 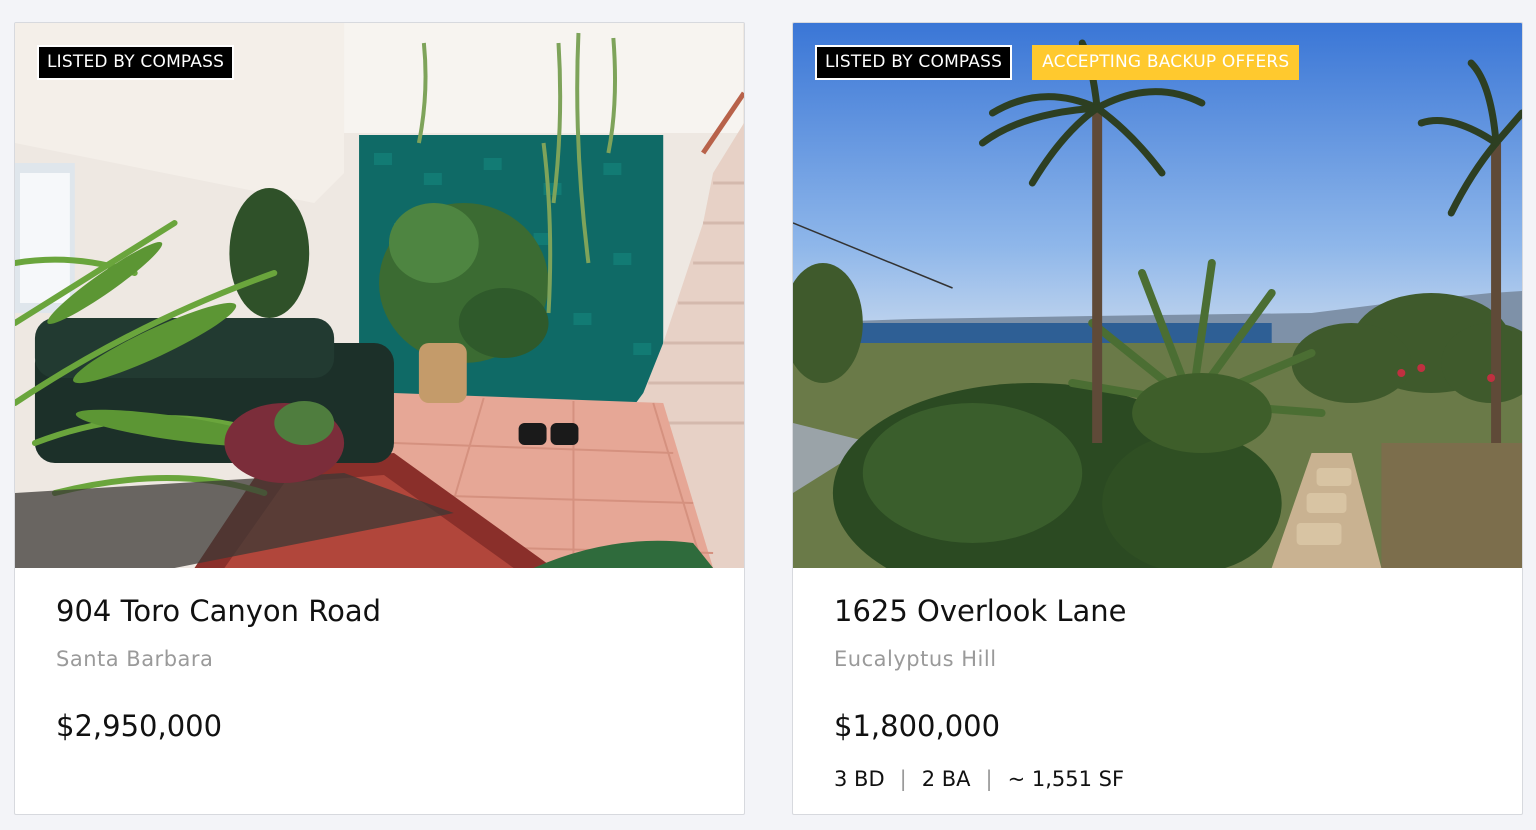 I want to click on baths-count: 2 BA, so click(x=946, y=779).